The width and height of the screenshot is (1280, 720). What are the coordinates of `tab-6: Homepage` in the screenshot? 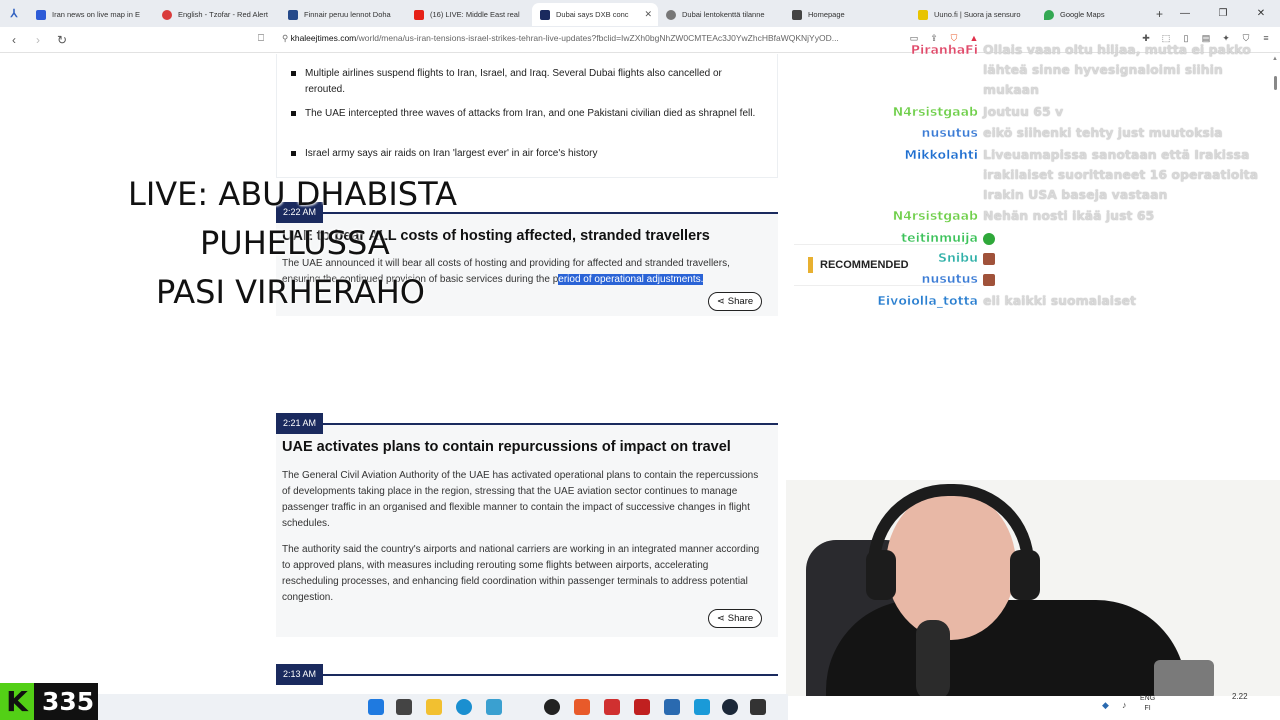 It's located at (847, 14).